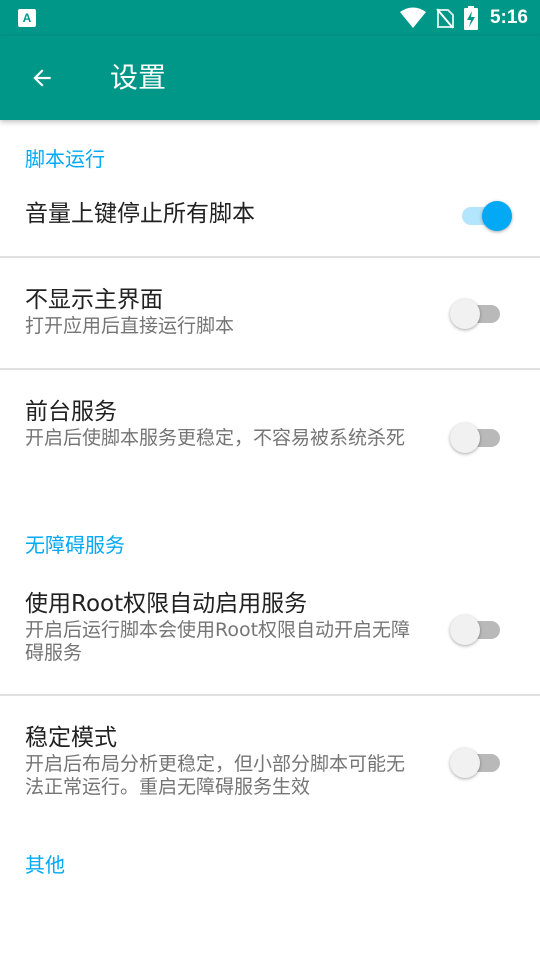 This screenshot has width=540, height=960. I want to click on wifi-icon, so click(412, 17).